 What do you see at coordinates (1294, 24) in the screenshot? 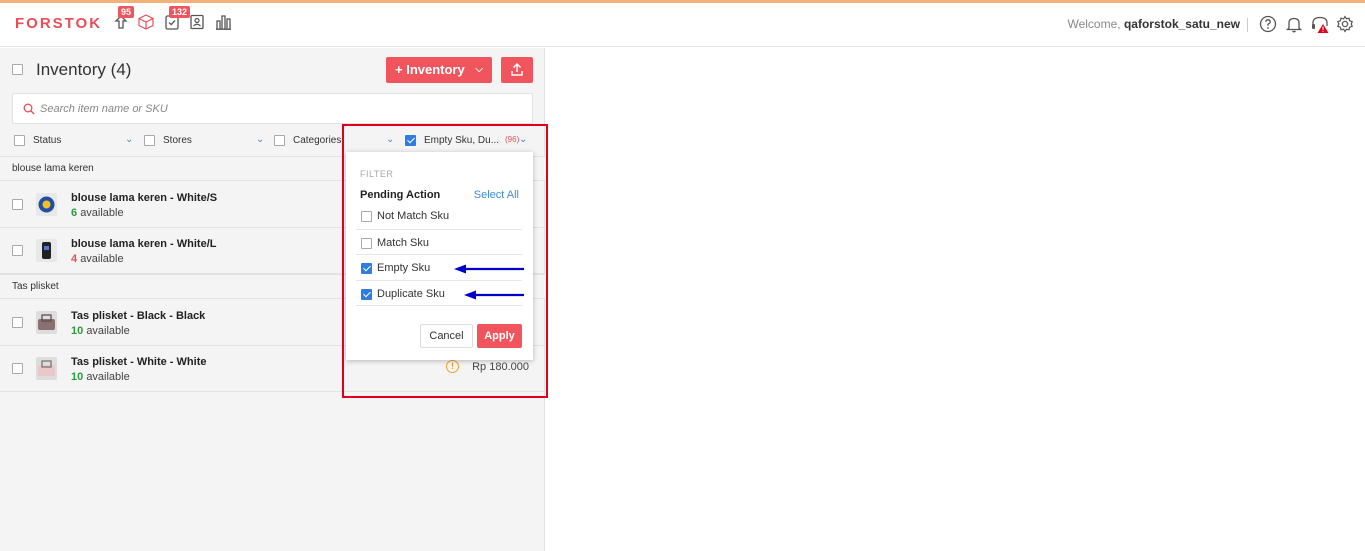
I see `bell-icon` at bounding box center [1294, 24].